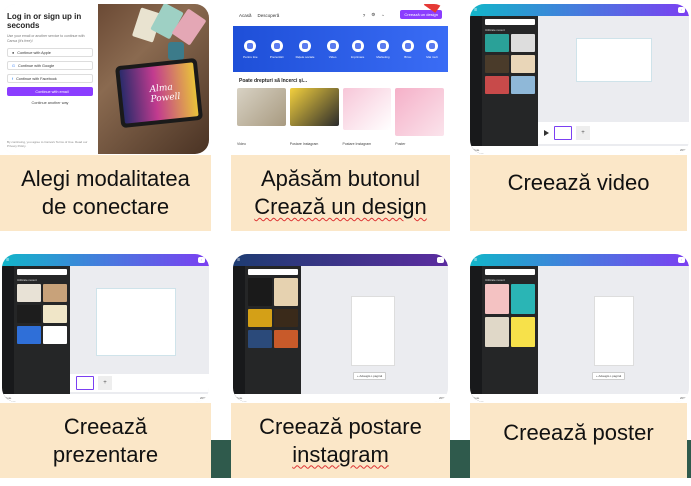  What do you see at coordinates (250, 49) in the screenshot?
I see `category-for-you: Pentru tine` at bounding box center [250, 49].